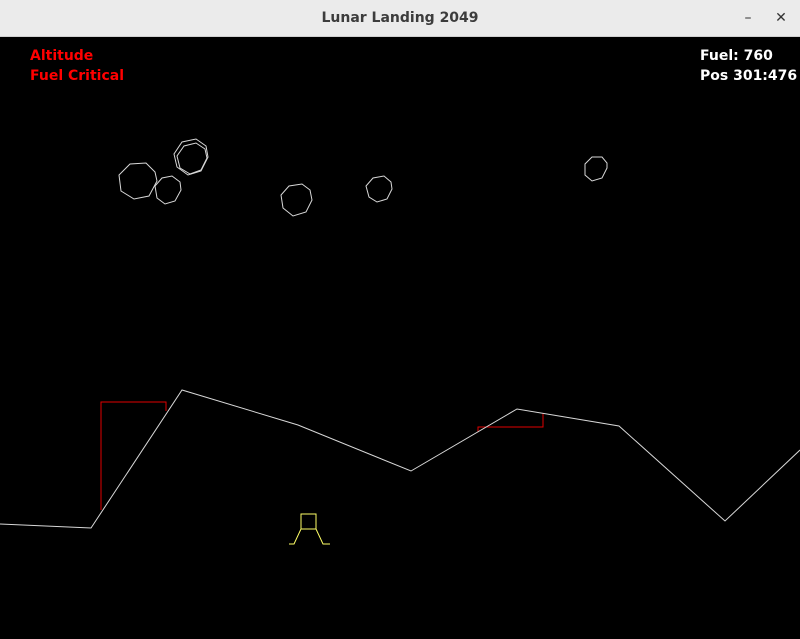  I want to click on close-icon: ✕, so click(781, 18).